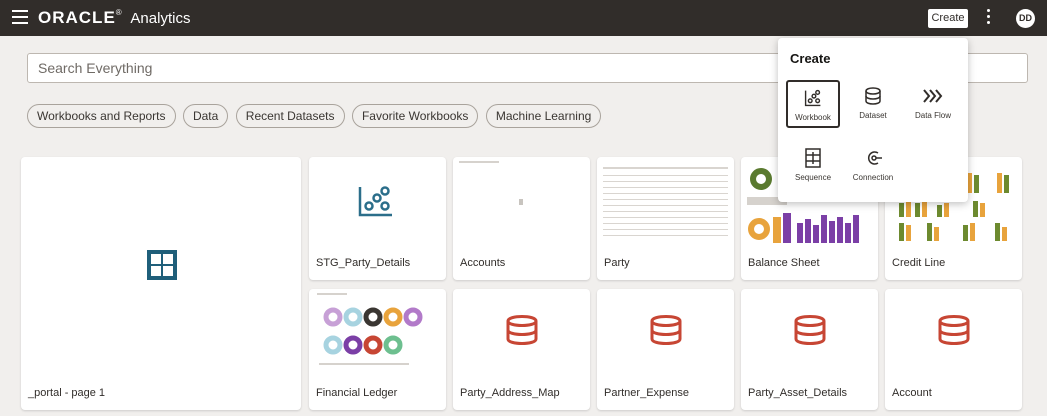 The width and height of the screenshot is (1047, 416). I want to click on card-label: Partner_Expense, so click(646, 393).